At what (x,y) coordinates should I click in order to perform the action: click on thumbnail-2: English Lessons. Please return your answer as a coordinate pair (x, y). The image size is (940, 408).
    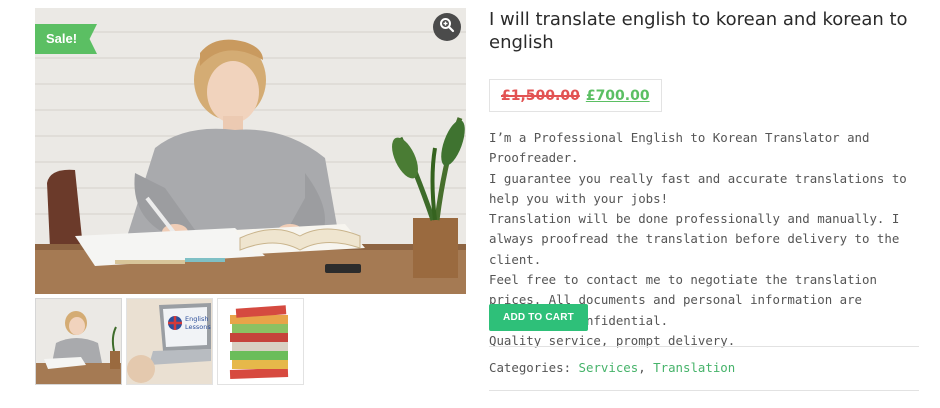
    Looking at the image, I should click on (169, 341).